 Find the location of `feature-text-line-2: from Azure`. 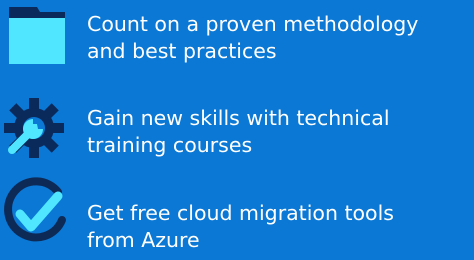

feature-text-line-2: from Azure is located at coordinates (143, 240).